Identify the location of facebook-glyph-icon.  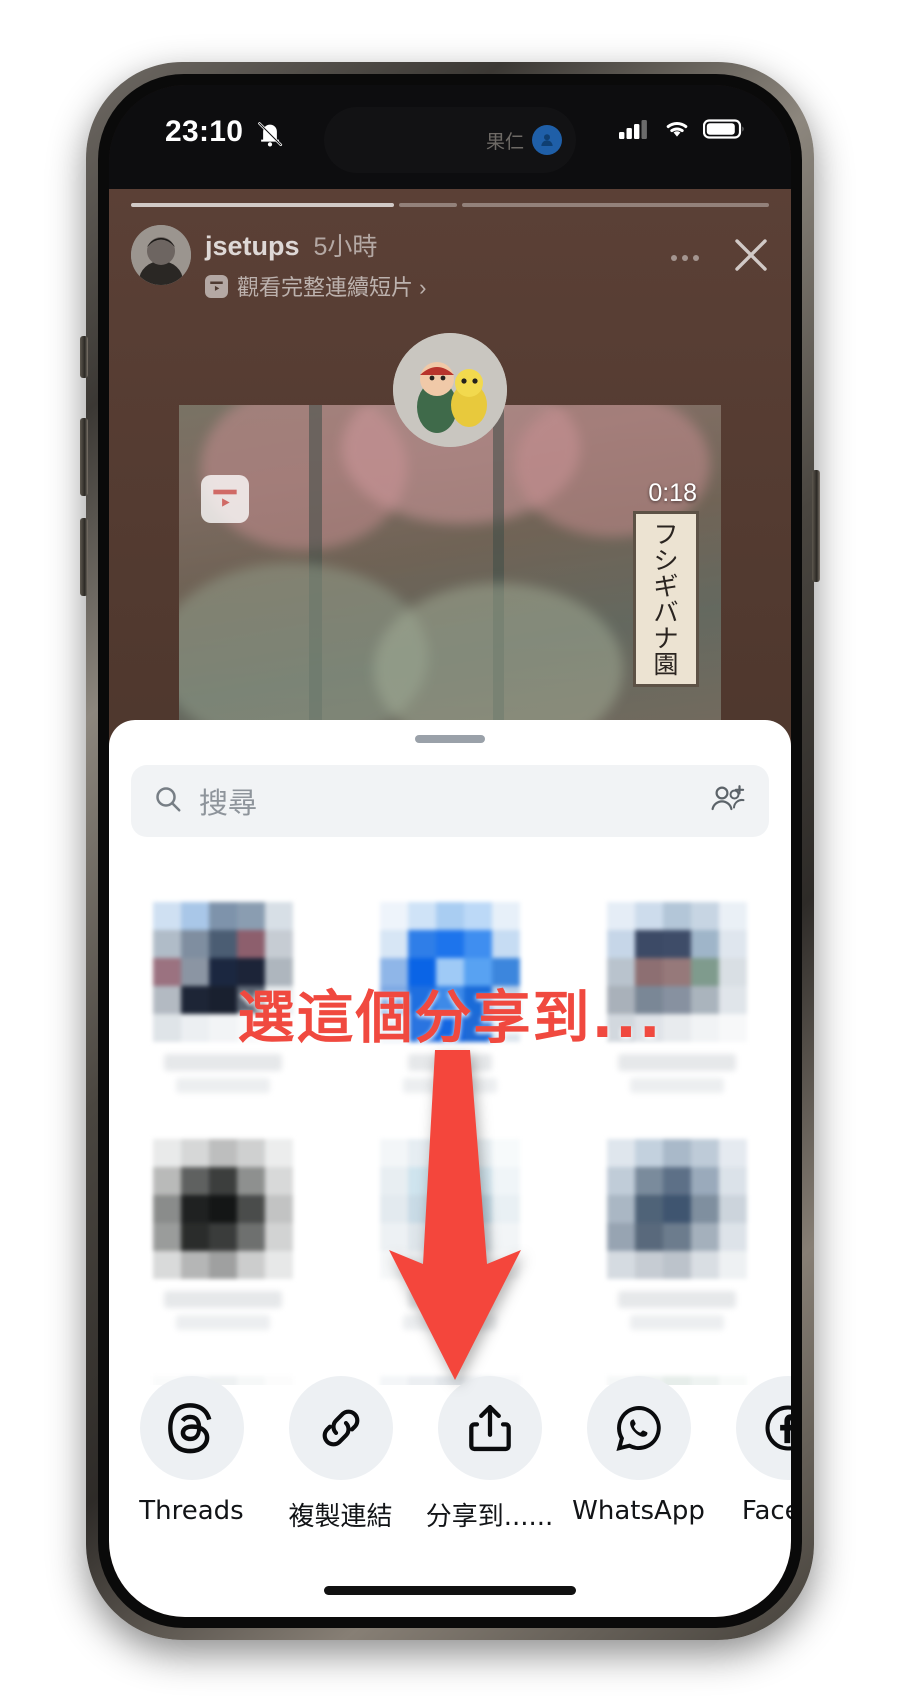
(778, 1428).